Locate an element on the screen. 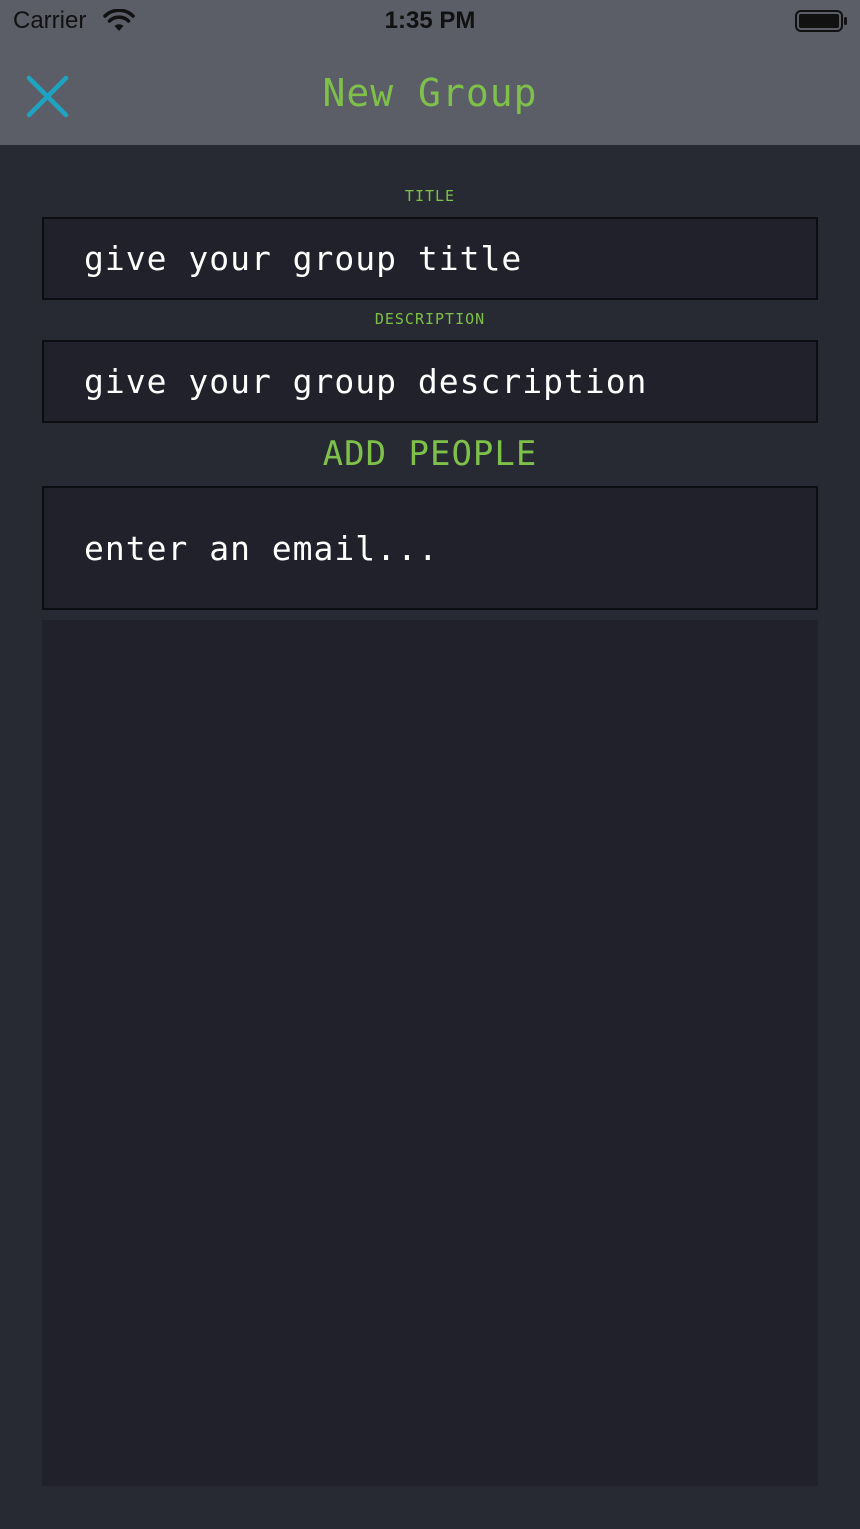 This screenshot has height=1529, width=860. page-title: New Group is located at coordinates (430, 93).